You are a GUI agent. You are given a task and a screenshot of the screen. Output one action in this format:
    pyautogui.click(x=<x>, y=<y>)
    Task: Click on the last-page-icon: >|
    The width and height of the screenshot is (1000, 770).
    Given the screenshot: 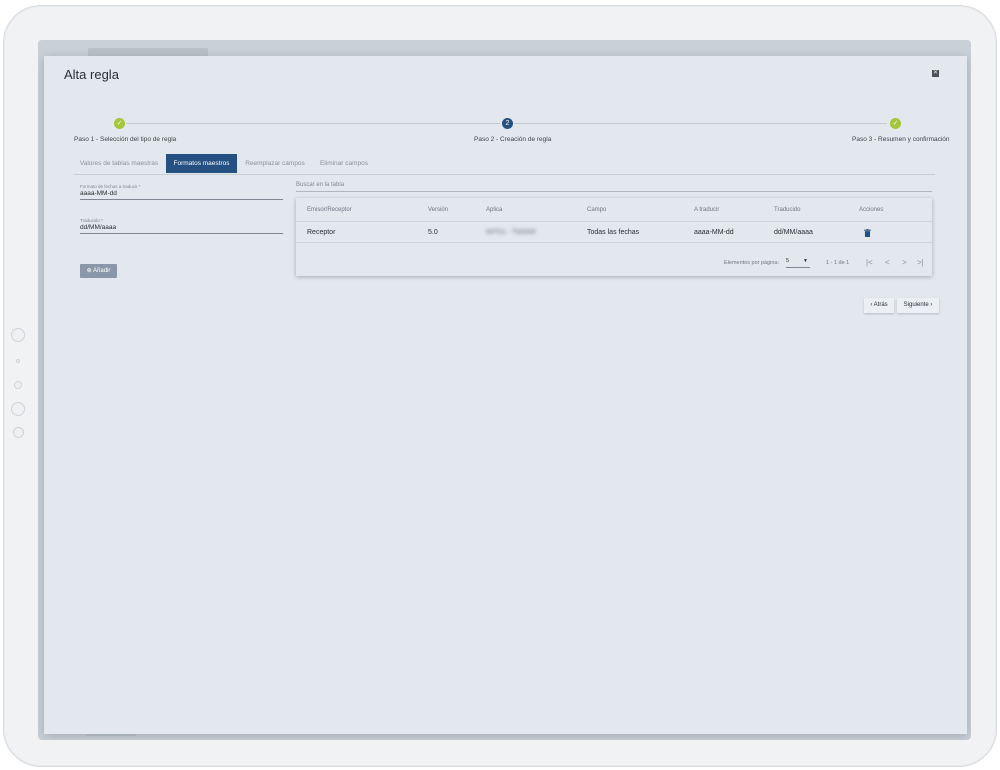 What is the action you would take?
    pyautogui.click(x=920, y=262)
    